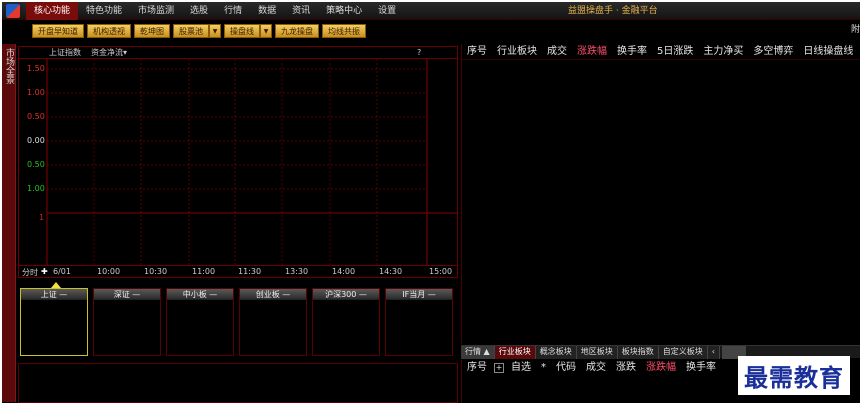  I want to click on stock-pool-dropdown-icon: ▼, so click(215, 31).